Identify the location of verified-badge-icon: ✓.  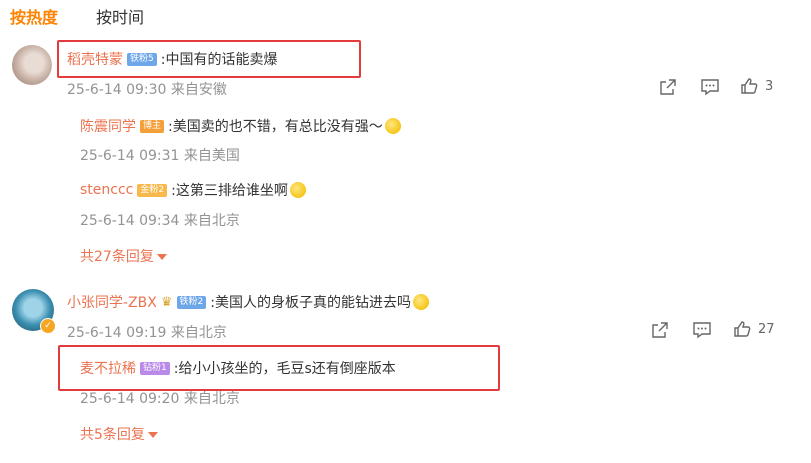
(48, 326).